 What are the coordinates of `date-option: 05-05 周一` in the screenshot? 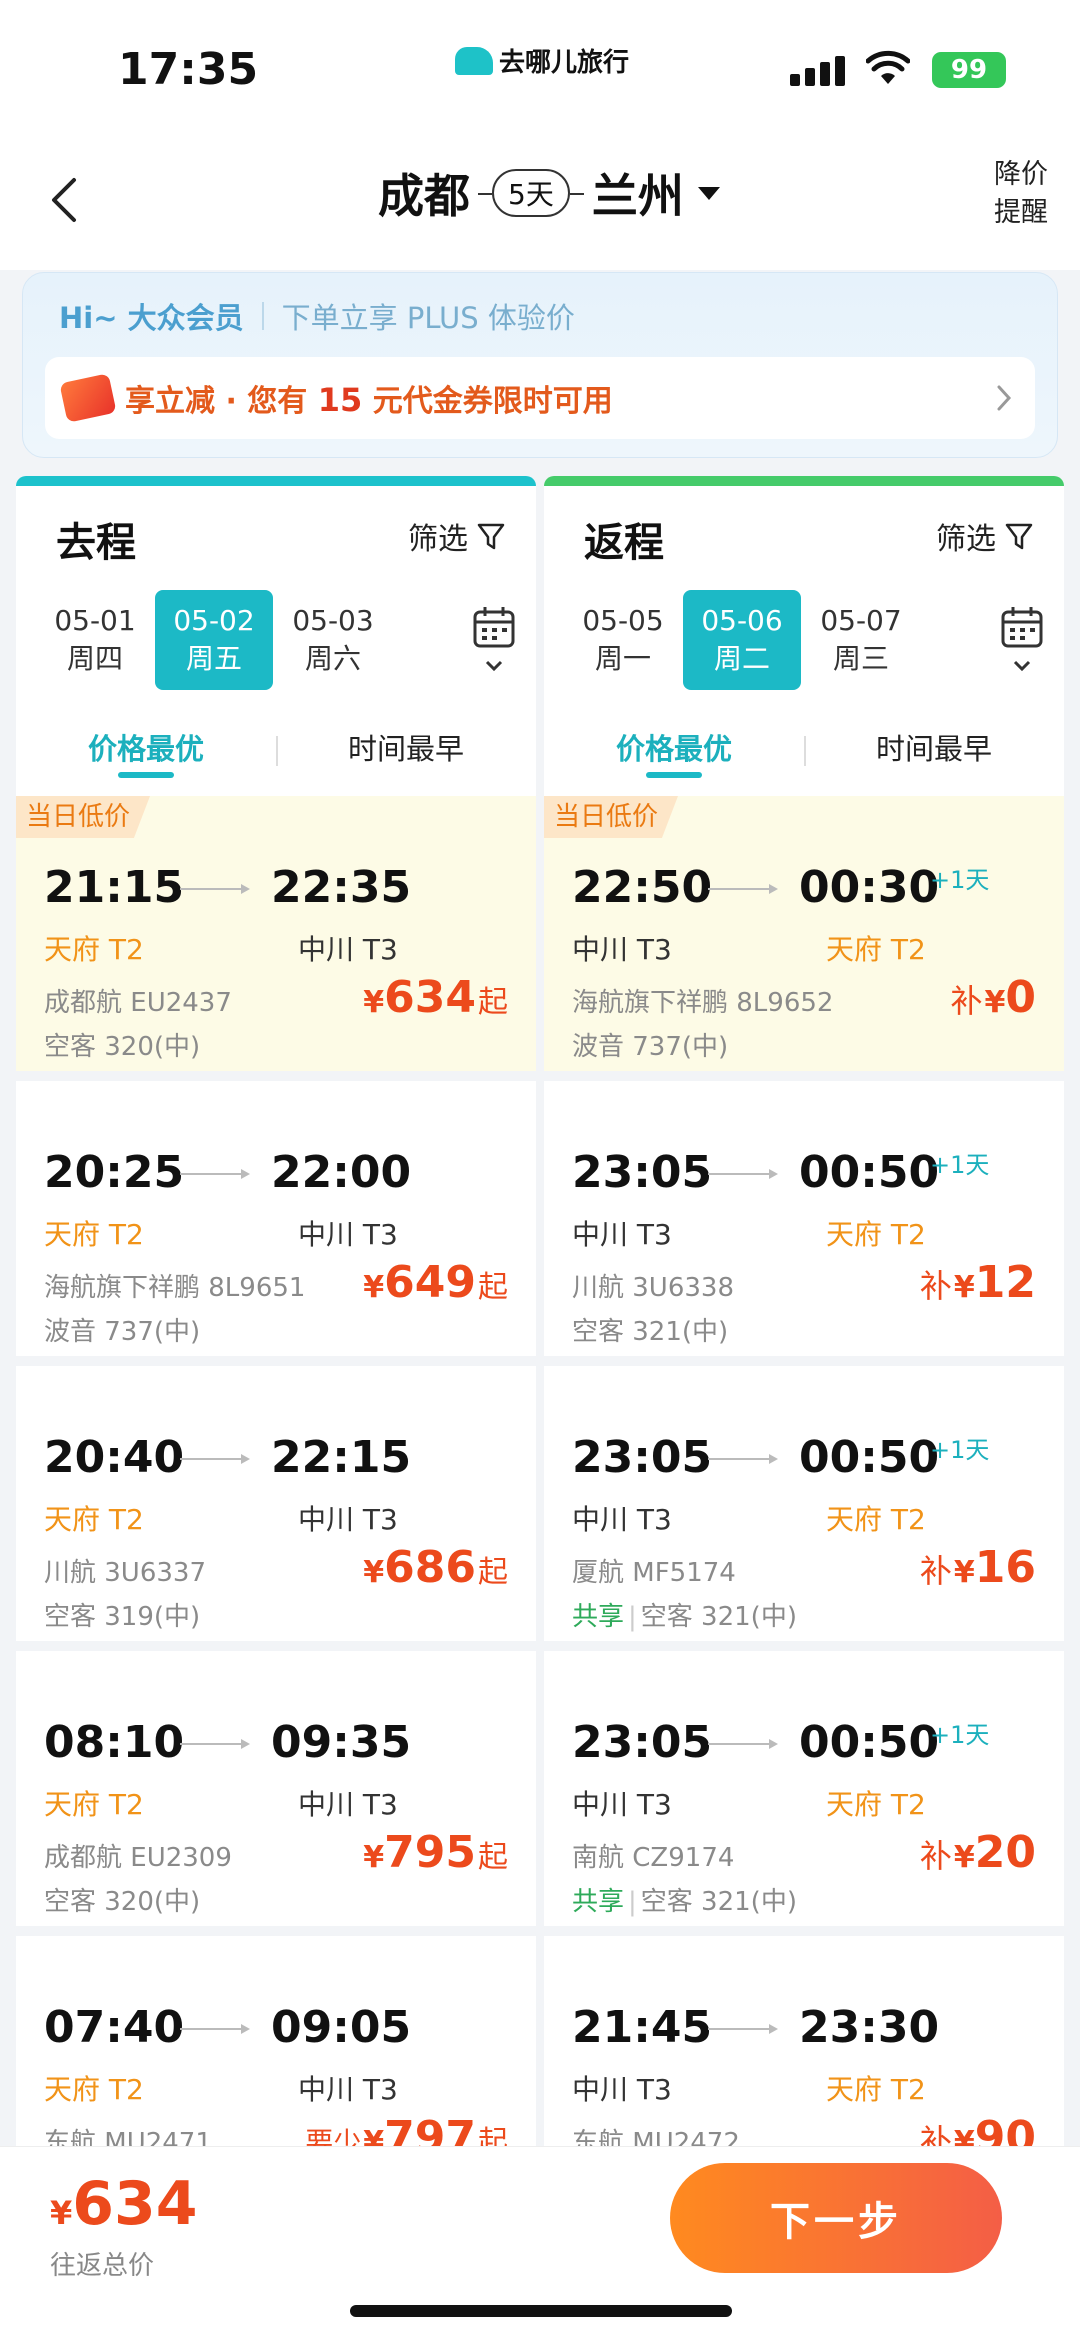 It's located at (623, 640).